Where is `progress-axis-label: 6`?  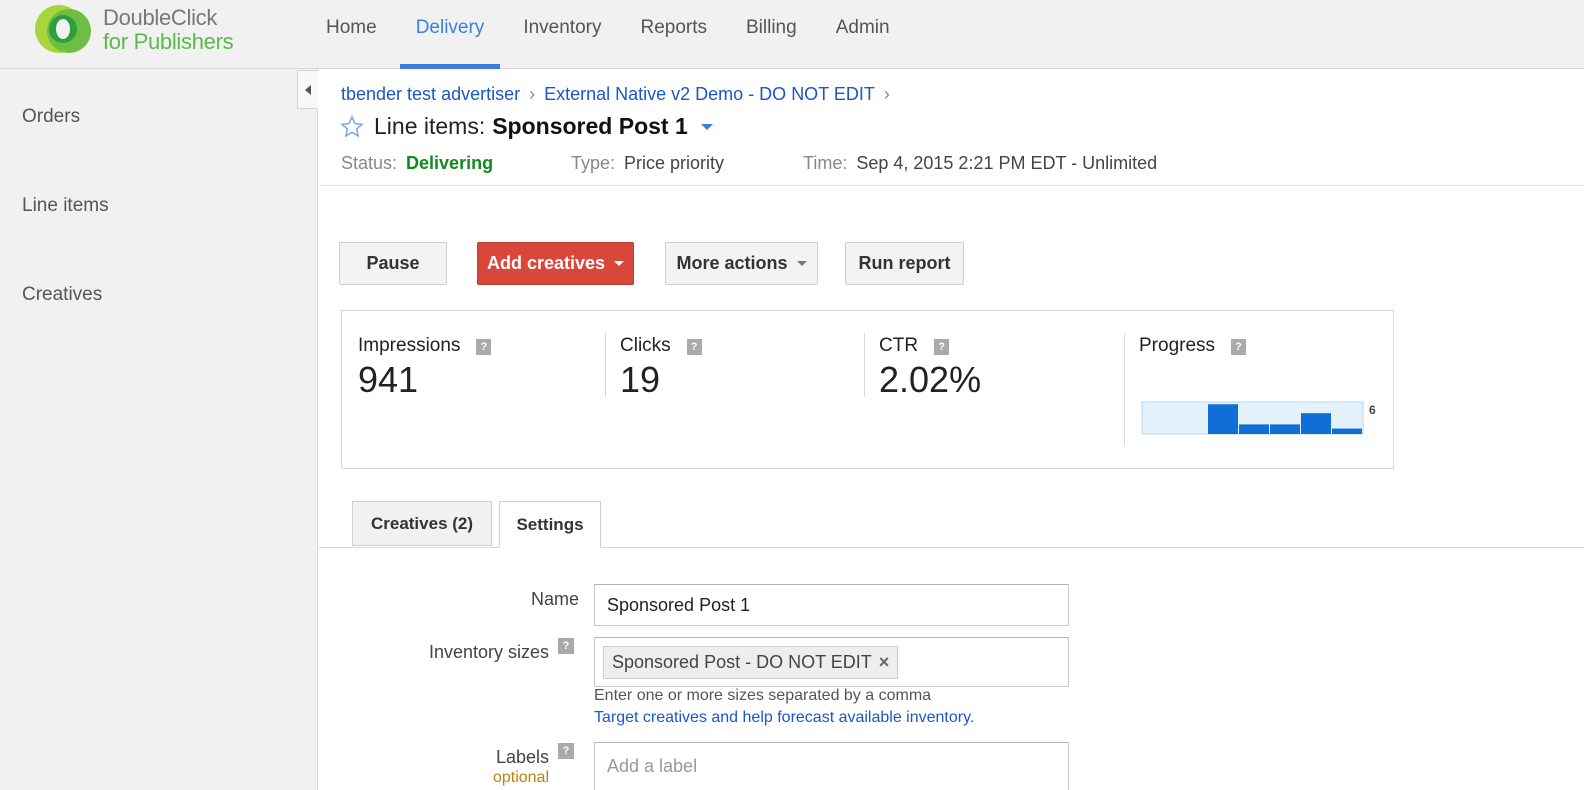 progress-axis-label: 6 is located at coordinates (1372, 410).